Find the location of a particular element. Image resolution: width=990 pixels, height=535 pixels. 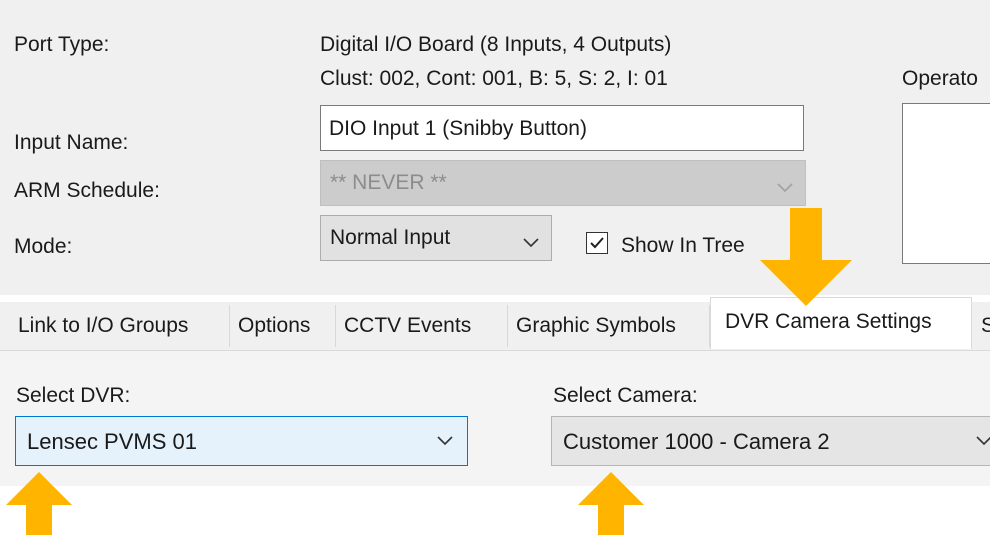

mode-value: Normal Input is located at coordinates (390, 237).